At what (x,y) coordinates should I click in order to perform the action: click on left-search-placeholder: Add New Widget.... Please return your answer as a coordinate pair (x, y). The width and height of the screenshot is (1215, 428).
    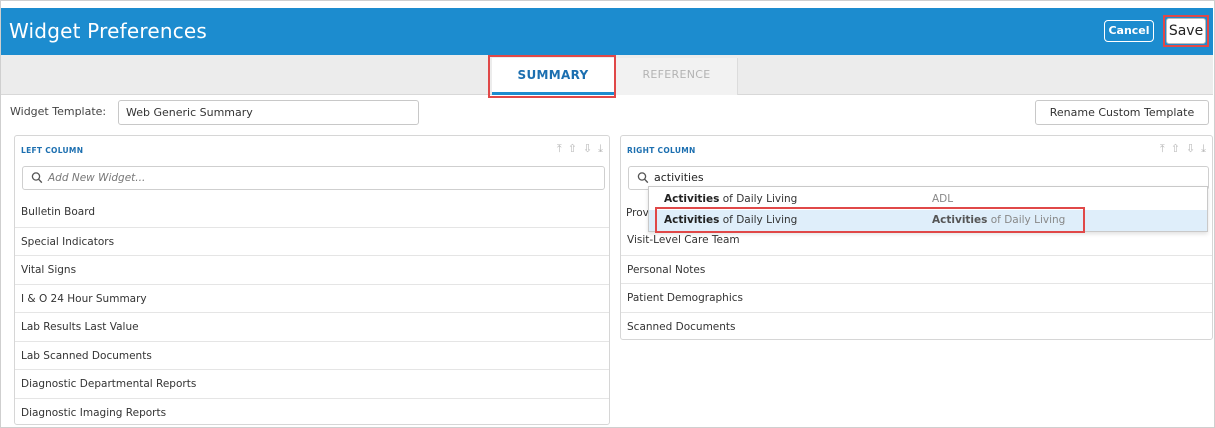
    Looking at the image, I should click on (97, 178).